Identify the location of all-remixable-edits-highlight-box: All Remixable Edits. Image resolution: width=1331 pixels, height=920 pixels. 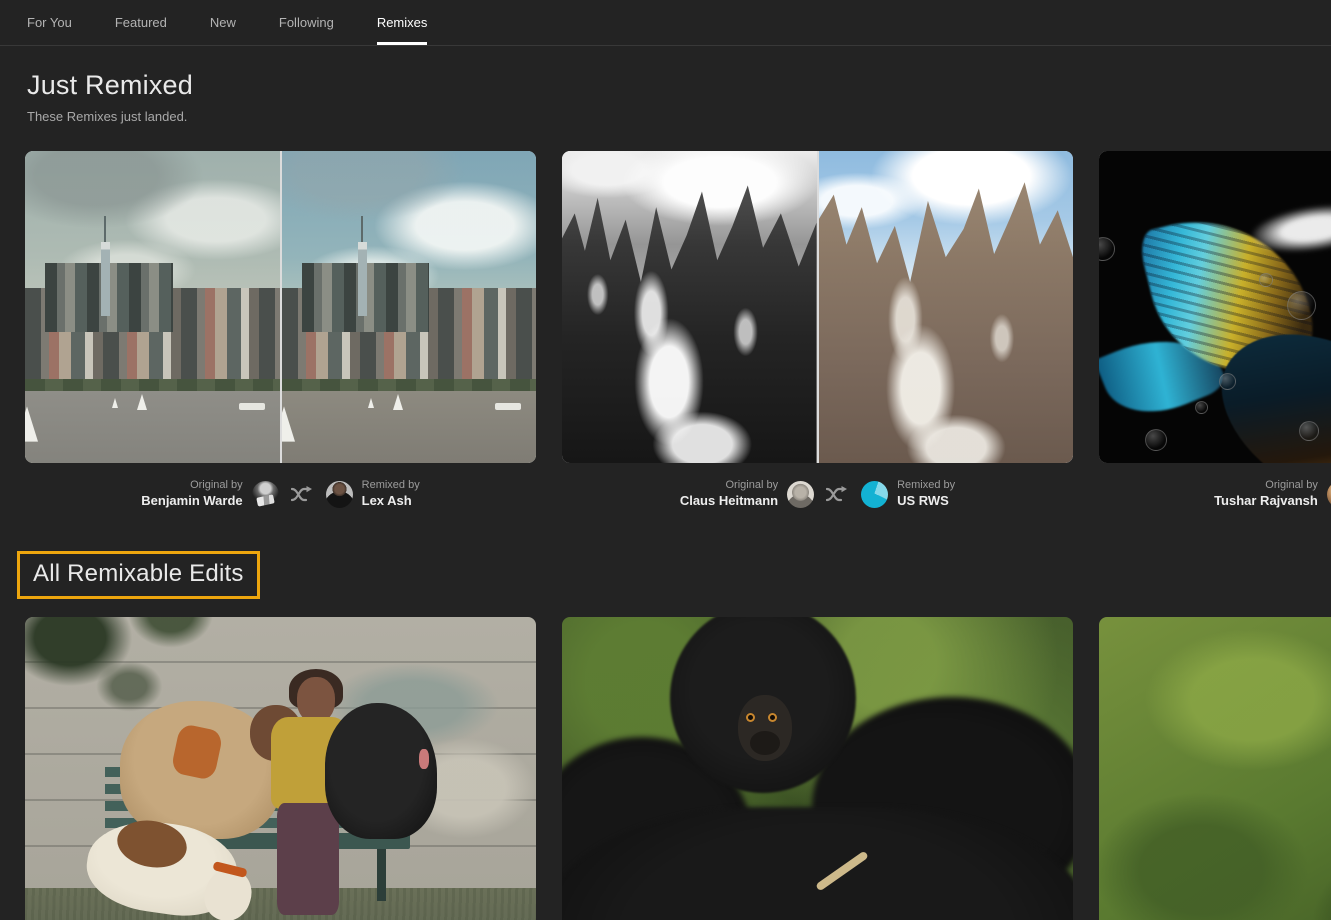
(138, 575).